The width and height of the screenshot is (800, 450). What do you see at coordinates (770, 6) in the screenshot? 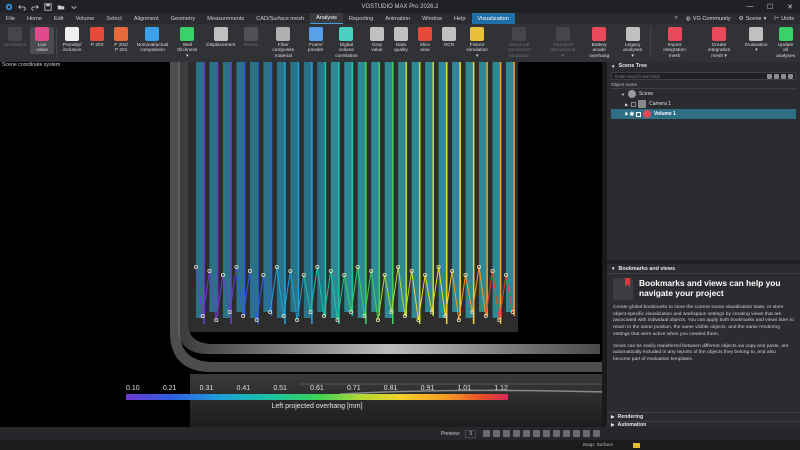
I see `maximize-button: ☐` at bounding box center [770, 6].